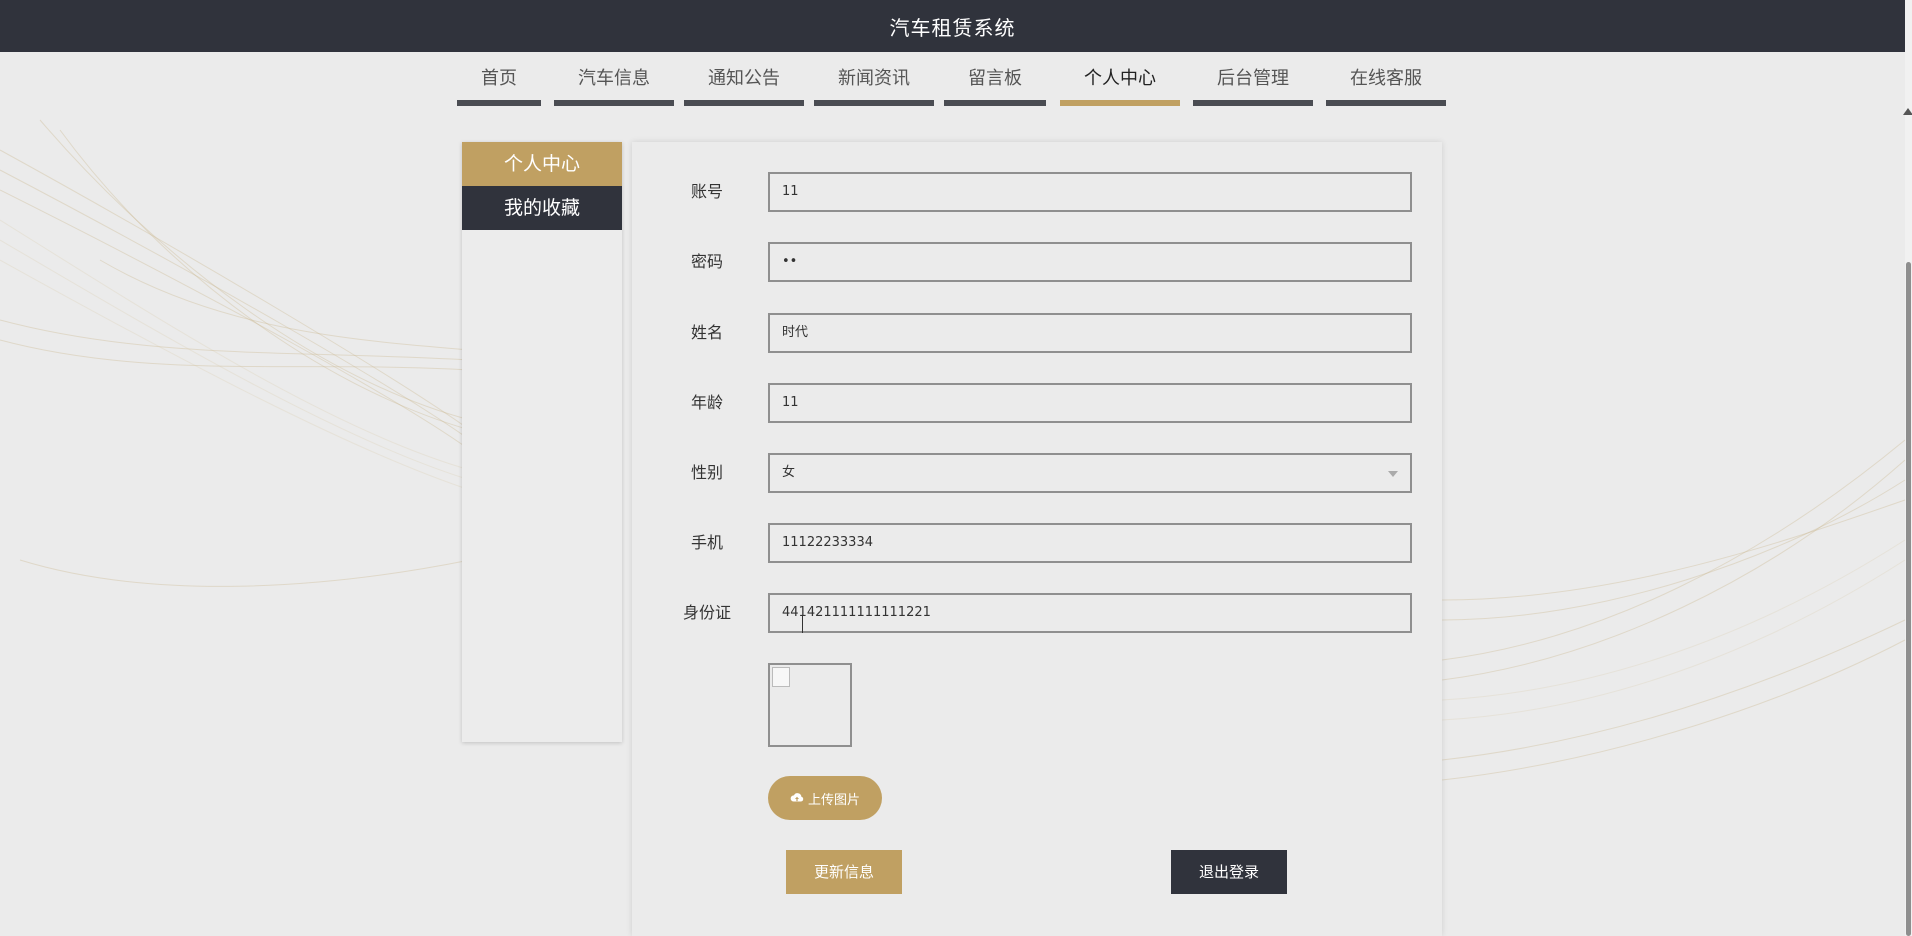 The width and height of the screenshot is (1912, 936). Describe the element at coordinates (1090, 192) in the screenshot. I see `account-input: 11` at that location.